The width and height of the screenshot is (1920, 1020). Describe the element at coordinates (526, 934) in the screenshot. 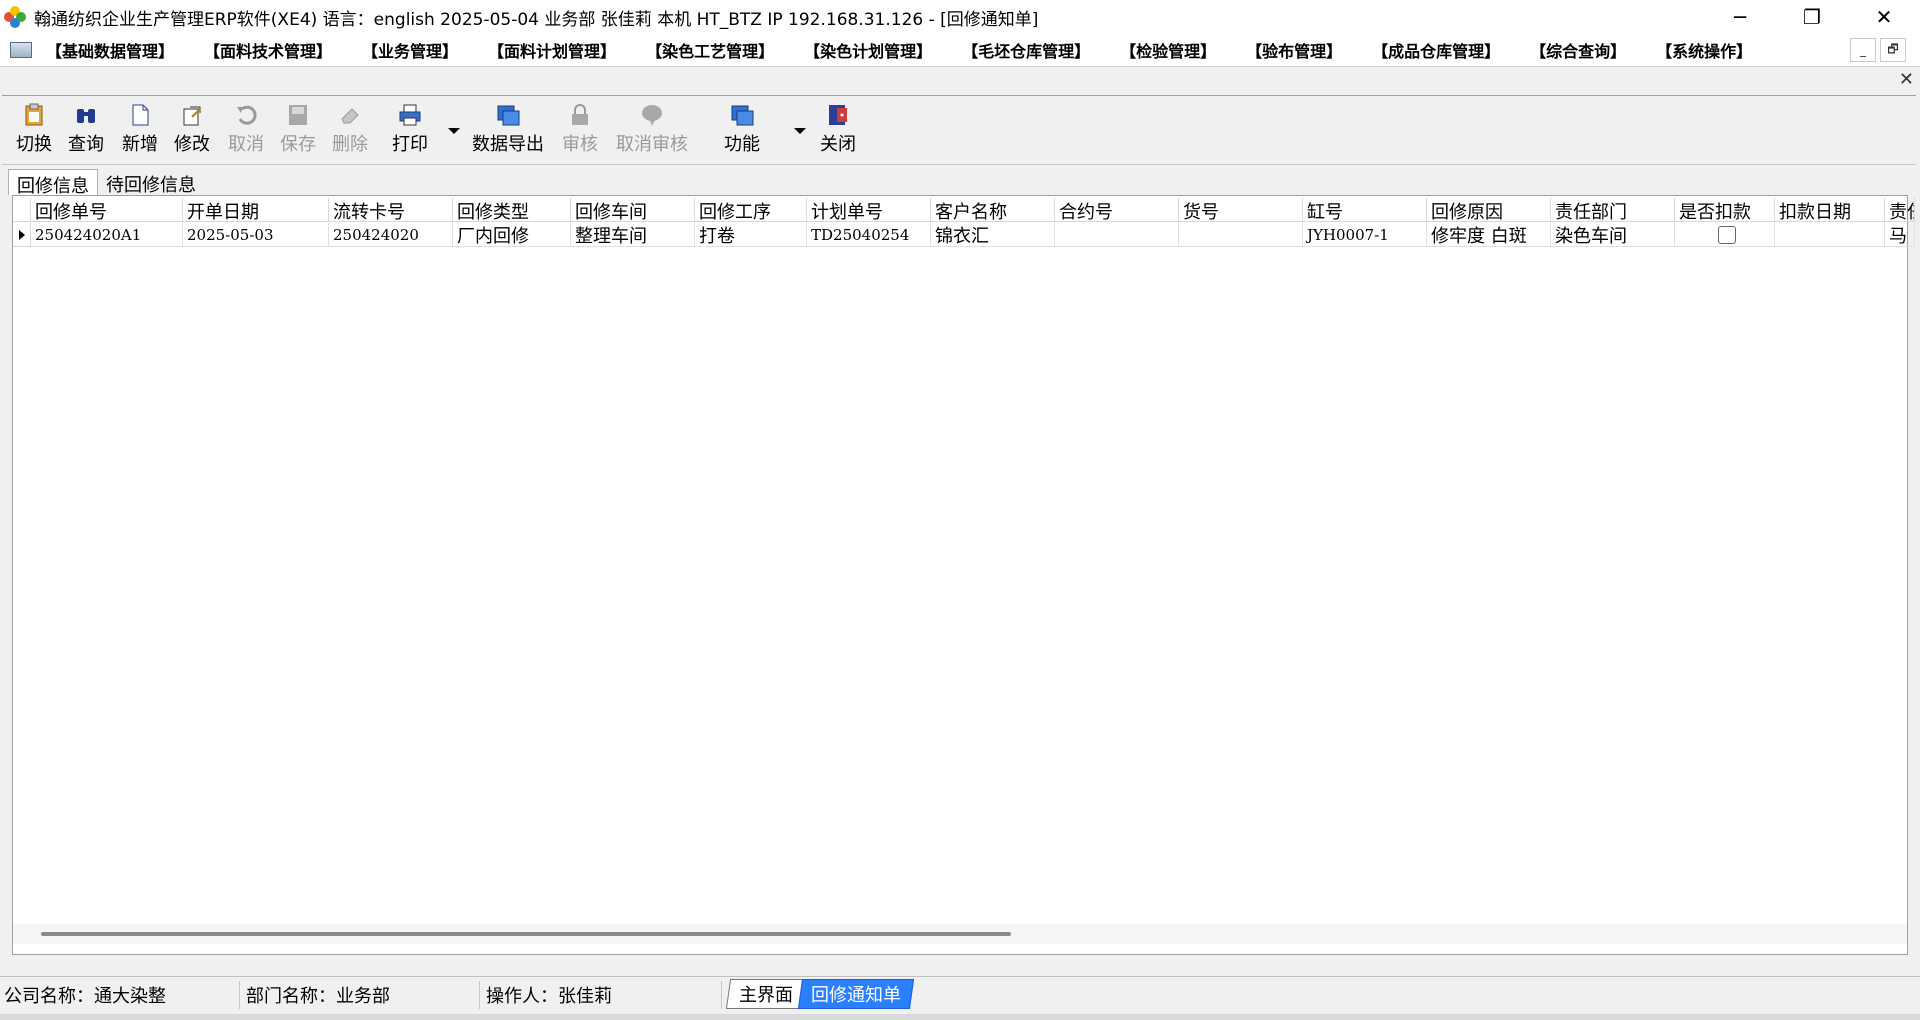

I see `horizontal-scrollbar-thumb` at that location.